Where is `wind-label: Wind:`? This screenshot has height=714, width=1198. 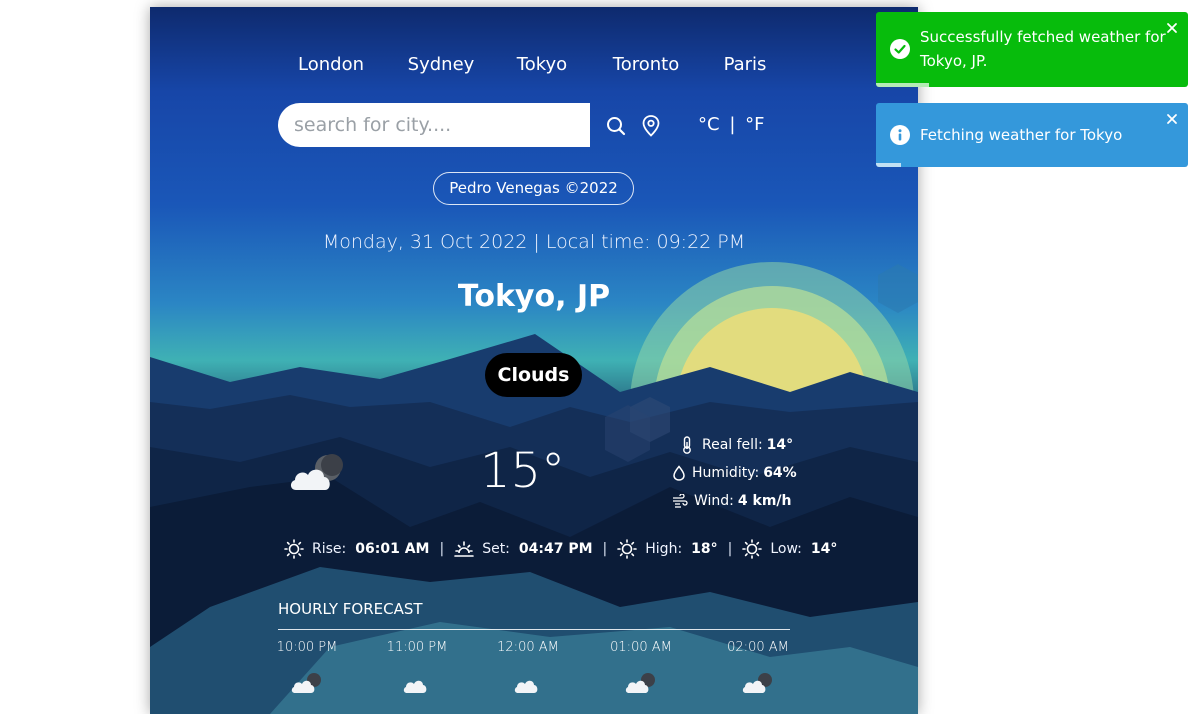 wind-label: Wind: is located at coordinates (714, 501).